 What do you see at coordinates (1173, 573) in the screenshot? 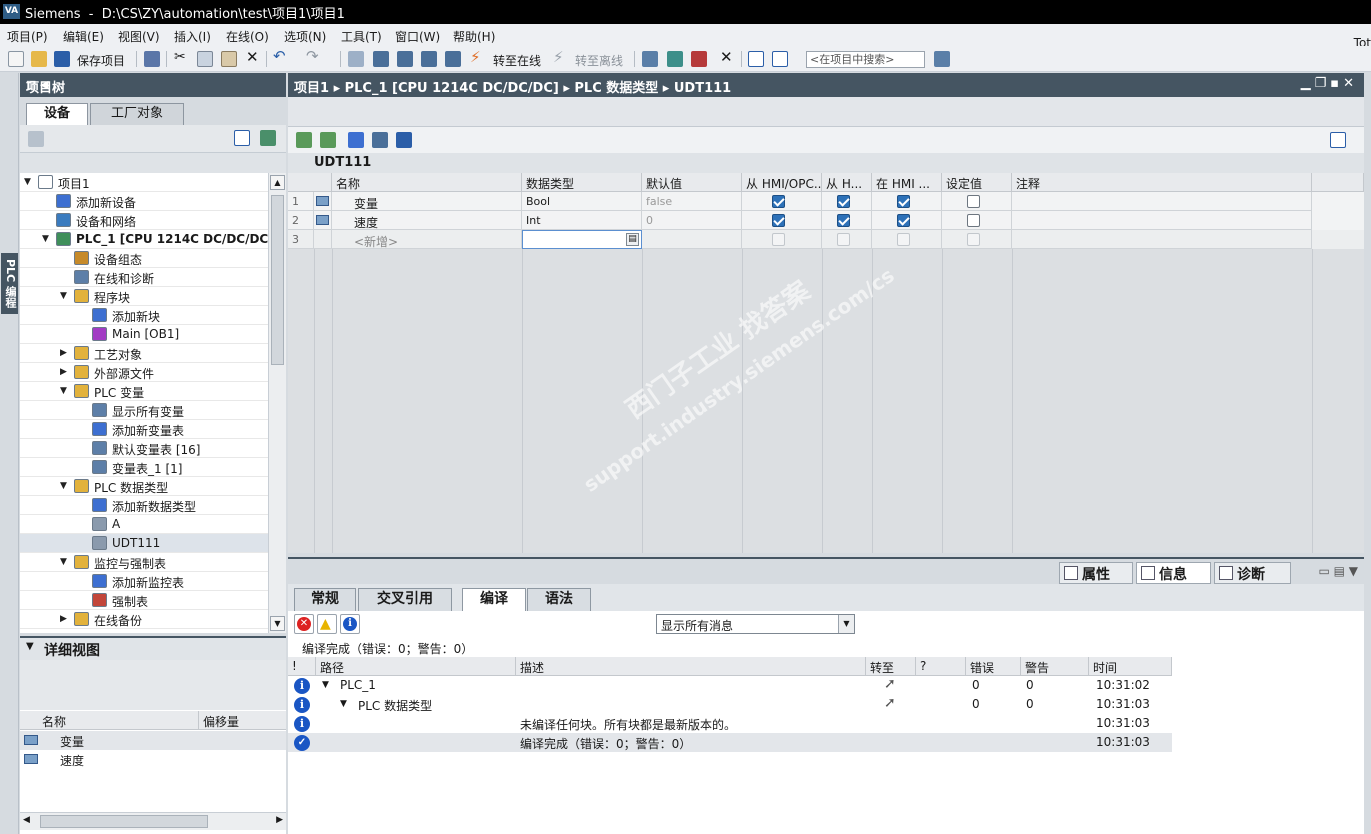
I see `tab-info: 信息` at bounding box center [1173, 573].